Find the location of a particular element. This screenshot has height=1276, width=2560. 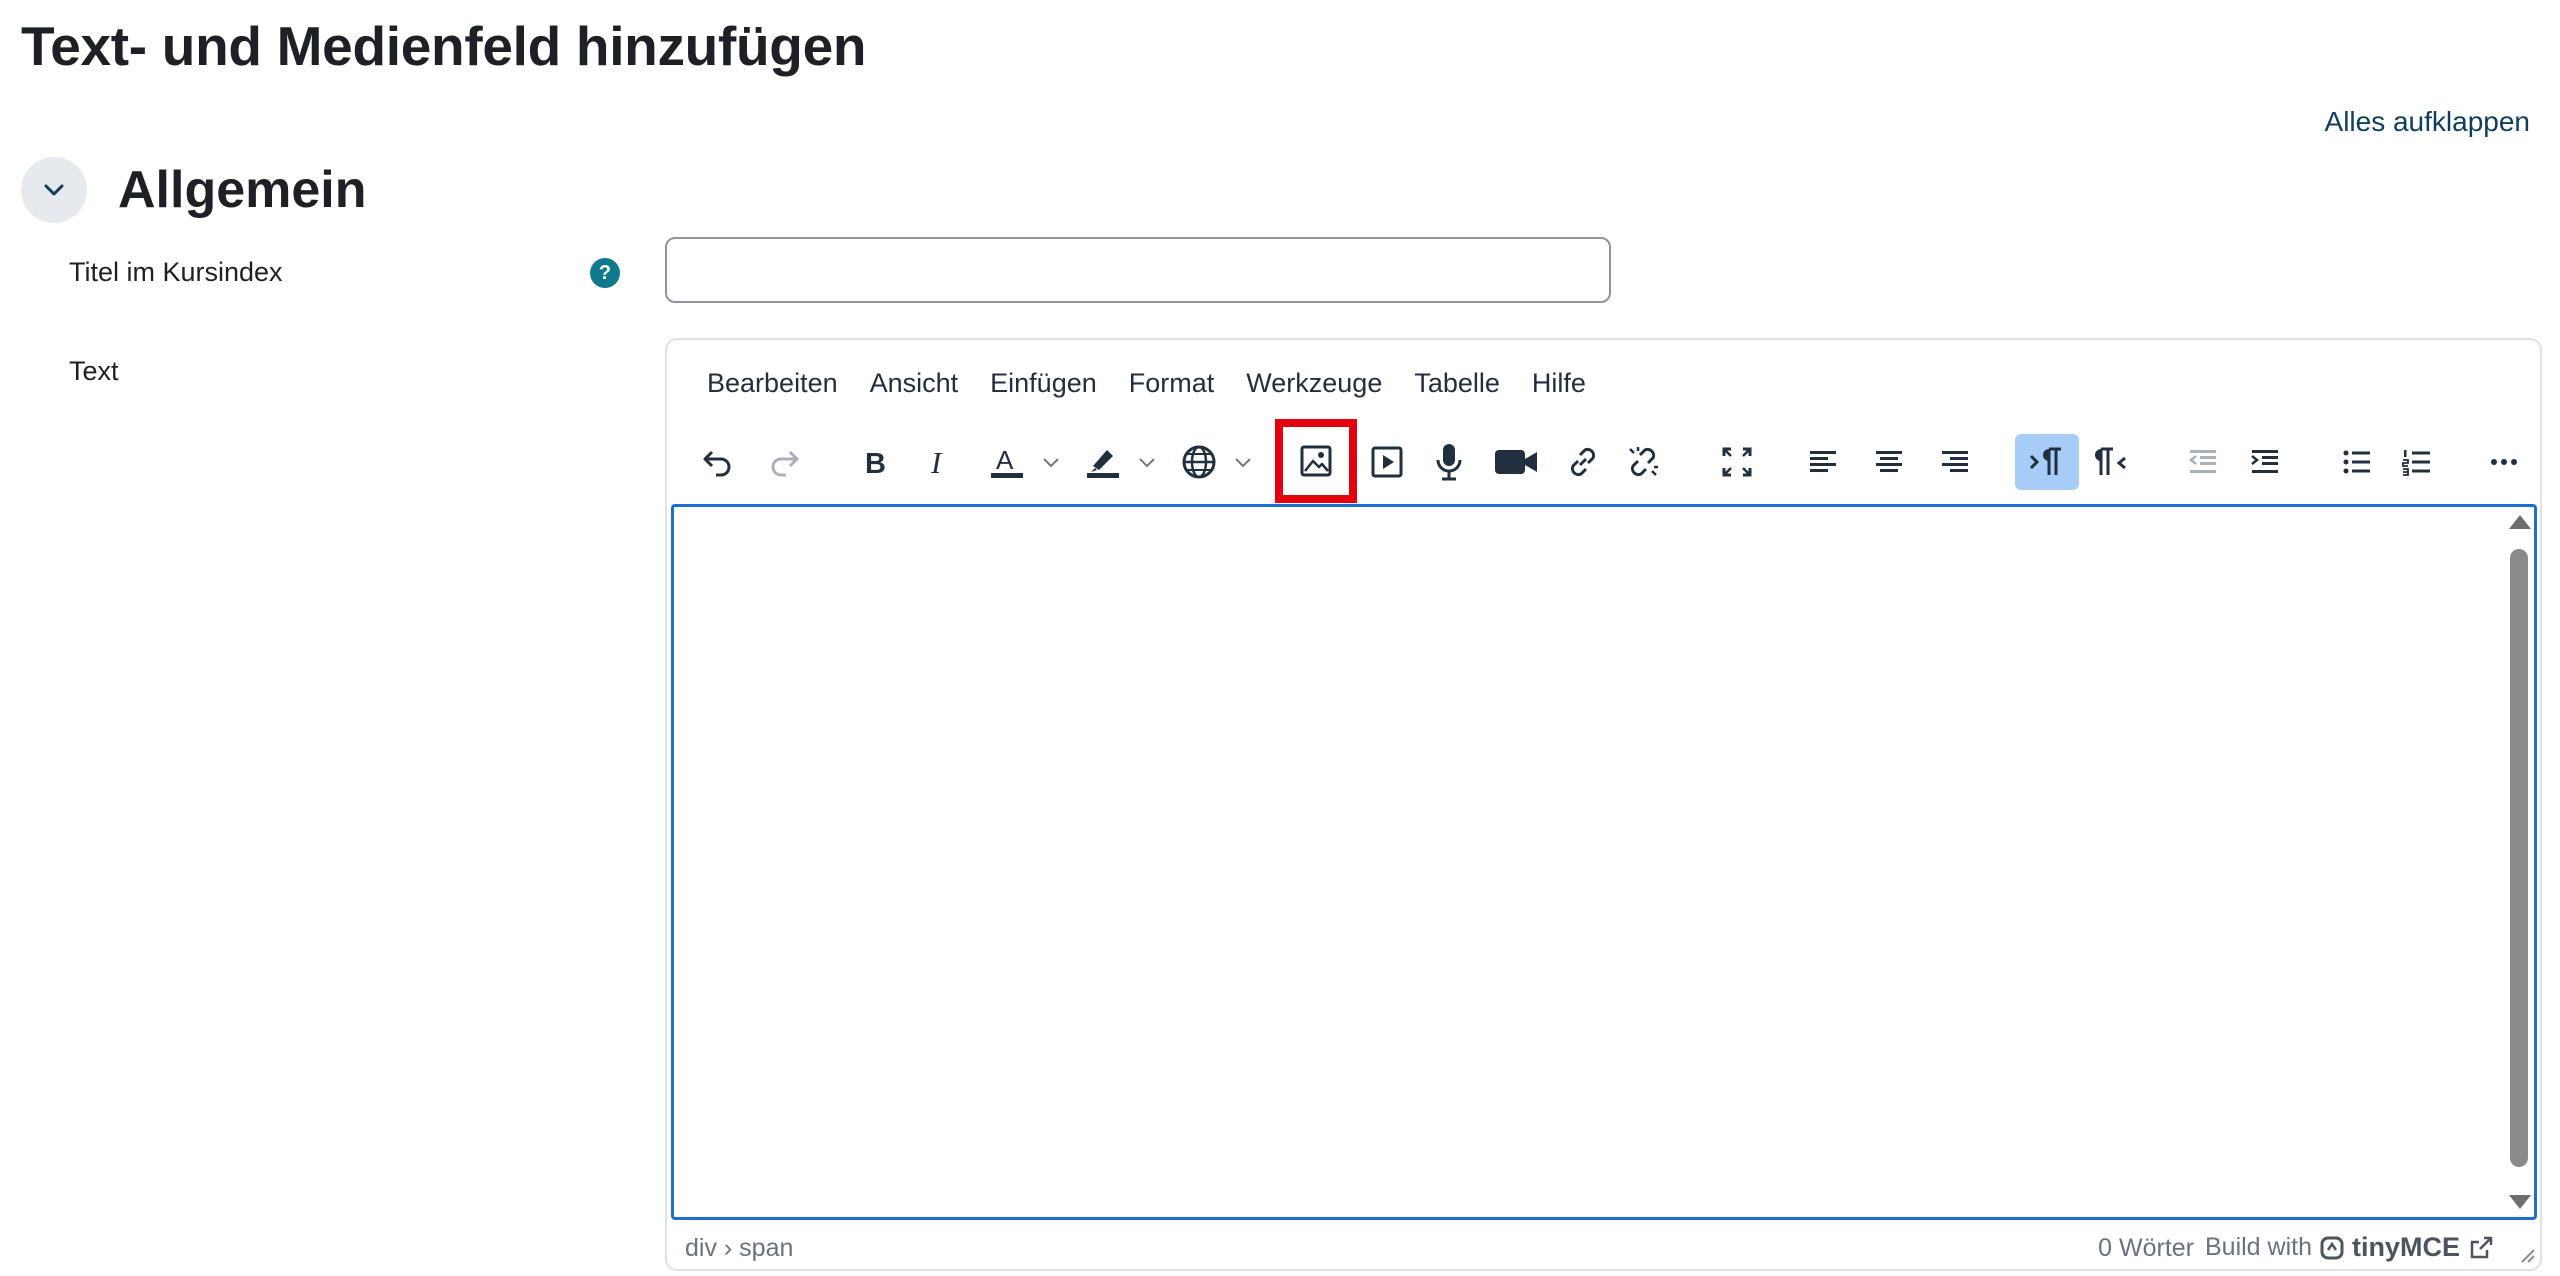

record-audio-button is located at coordinates (1449, 462).